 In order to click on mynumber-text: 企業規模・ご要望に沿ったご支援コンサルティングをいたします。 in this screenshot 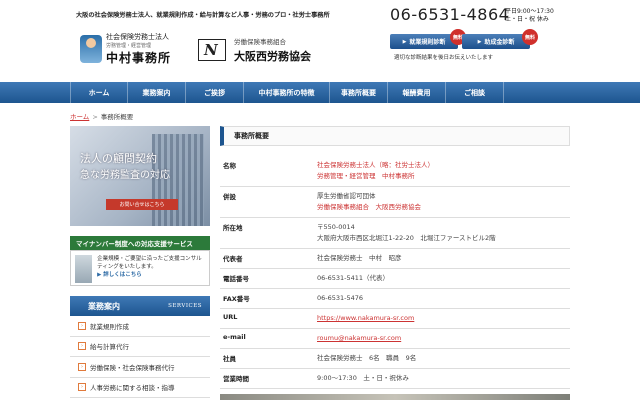, I will do `click(149, 263)`.